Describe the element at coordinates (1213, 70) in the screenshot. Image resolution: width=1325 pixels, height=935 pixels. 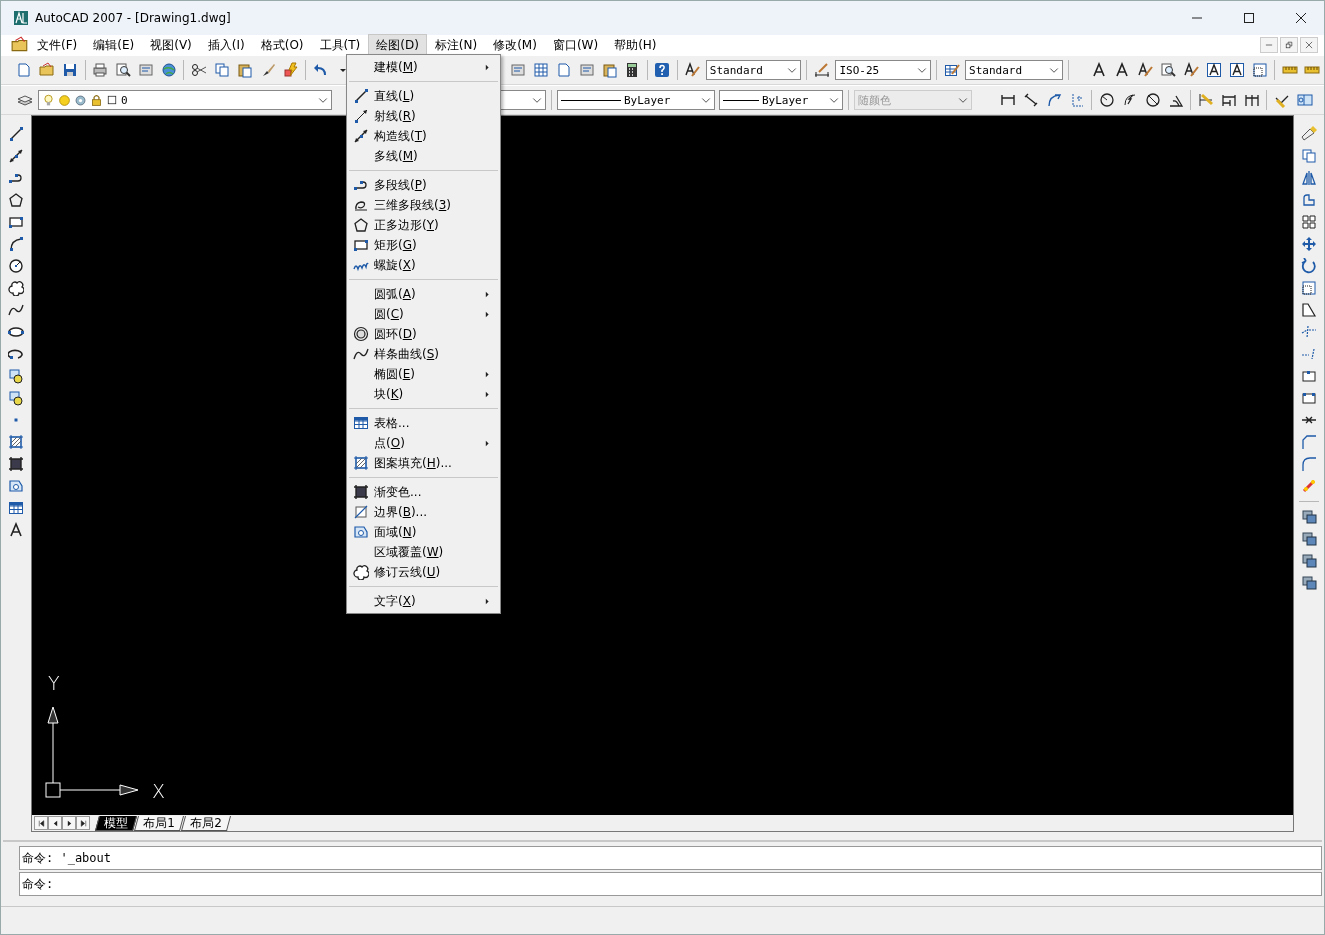
I see `text-frame-icon` at that location.